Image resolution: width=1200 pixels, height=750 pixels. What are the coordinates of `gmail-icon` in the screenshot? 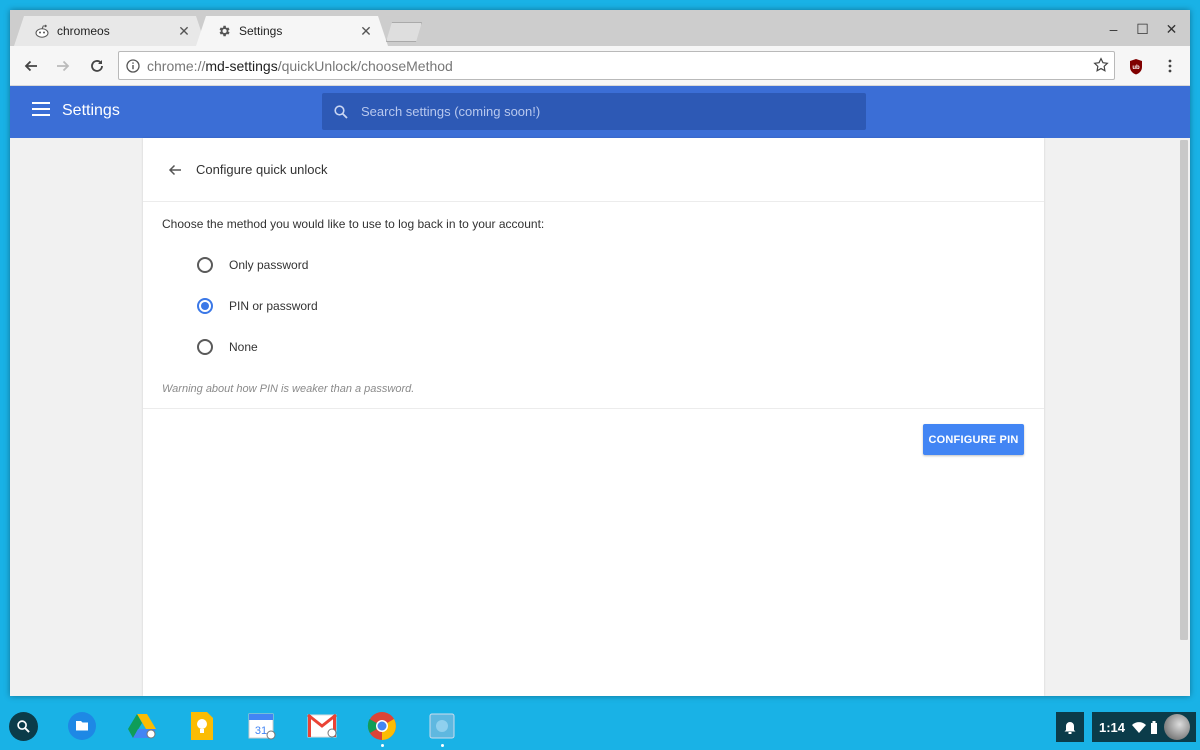 It's located at (322, 726).